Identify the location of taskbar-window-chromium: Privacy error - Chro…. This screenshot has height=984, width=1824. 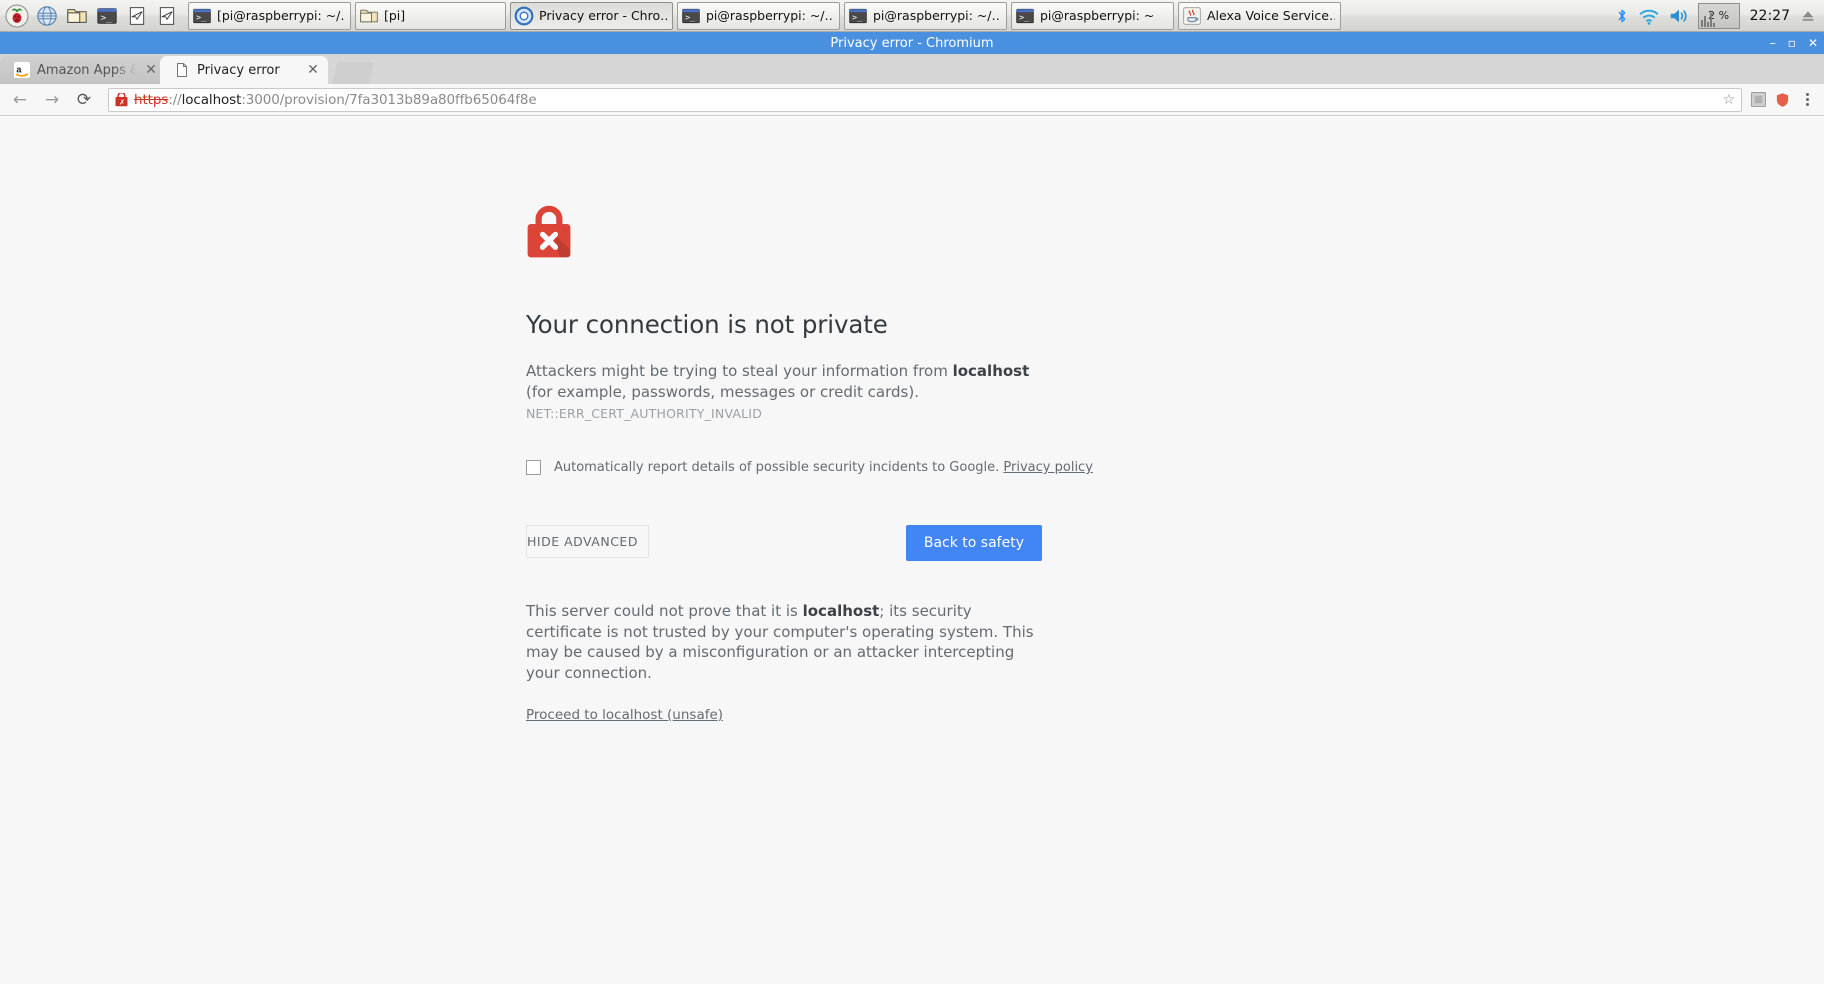
(591, 15).